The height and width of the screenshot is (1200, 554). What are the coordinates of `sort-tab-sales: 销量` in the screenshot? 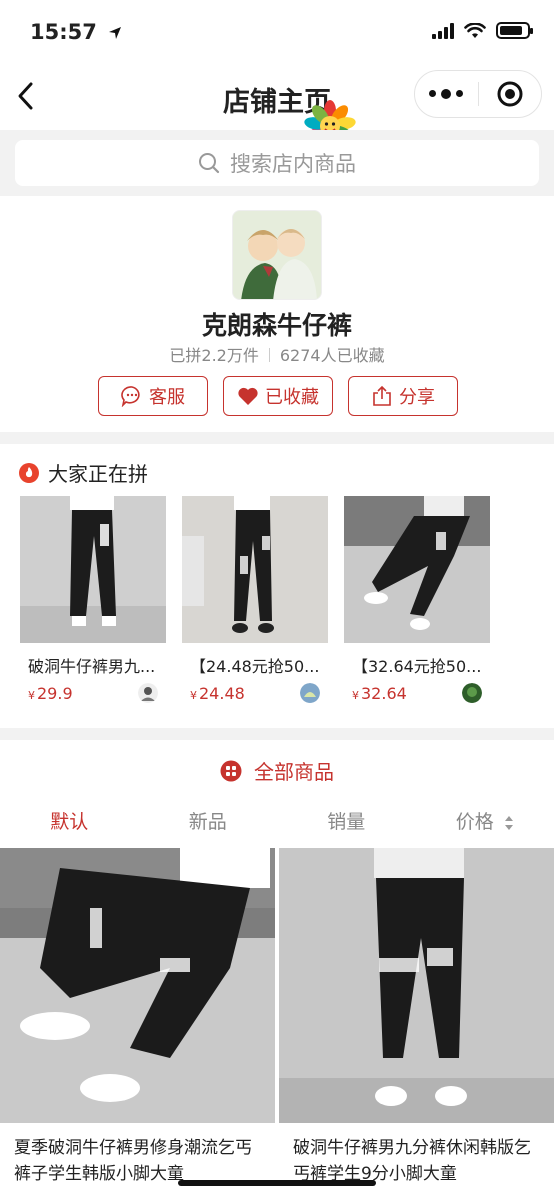 It's located at (346, 822).